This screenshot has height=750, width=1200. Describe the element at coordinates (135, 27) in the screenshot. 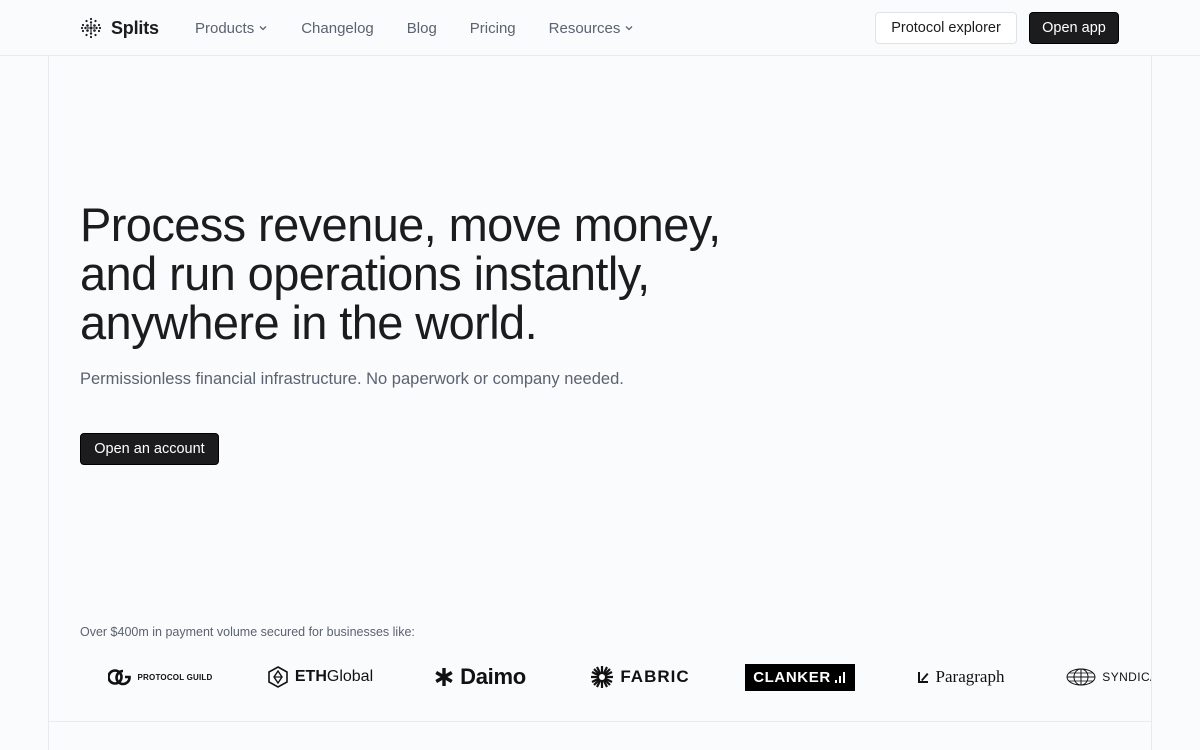

I see `brand-name: Splits` at that location.